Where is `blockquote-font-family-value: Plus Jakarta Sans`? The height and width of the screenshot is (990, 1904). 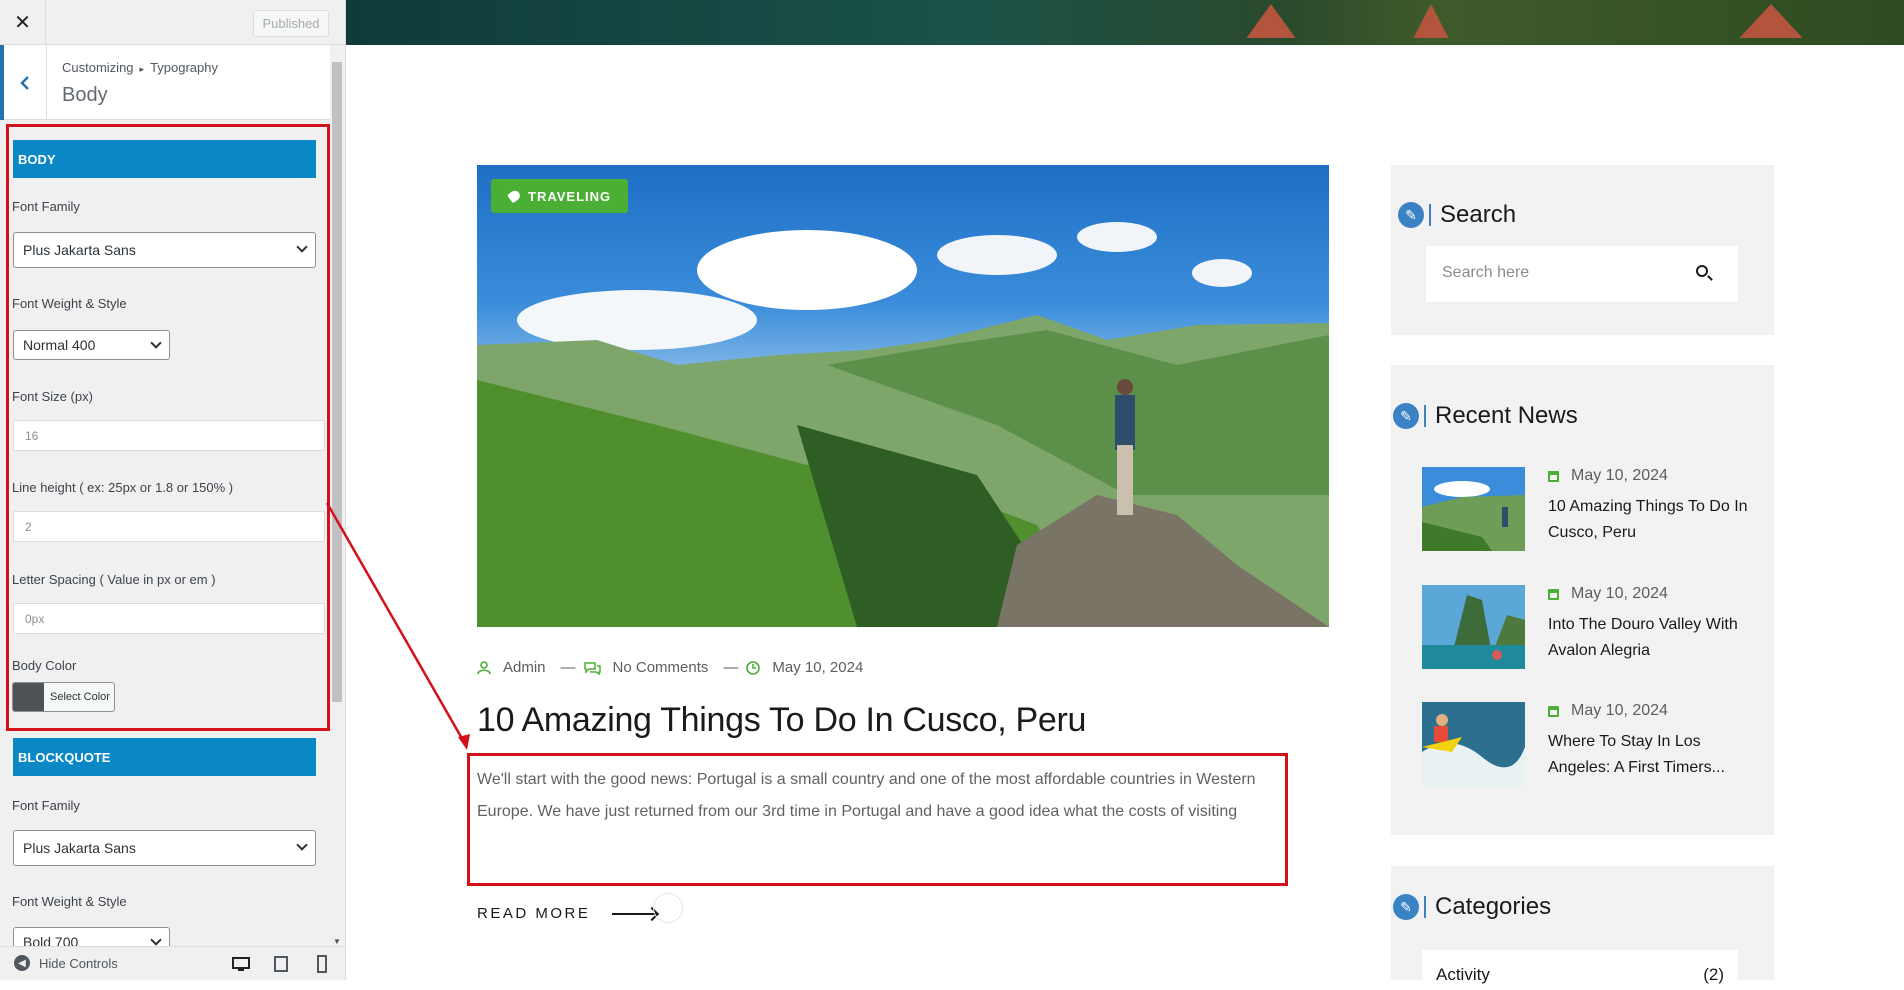
blockquote-font-family-value: Plus Jakarta Sans is located at coordinates (79, 848).